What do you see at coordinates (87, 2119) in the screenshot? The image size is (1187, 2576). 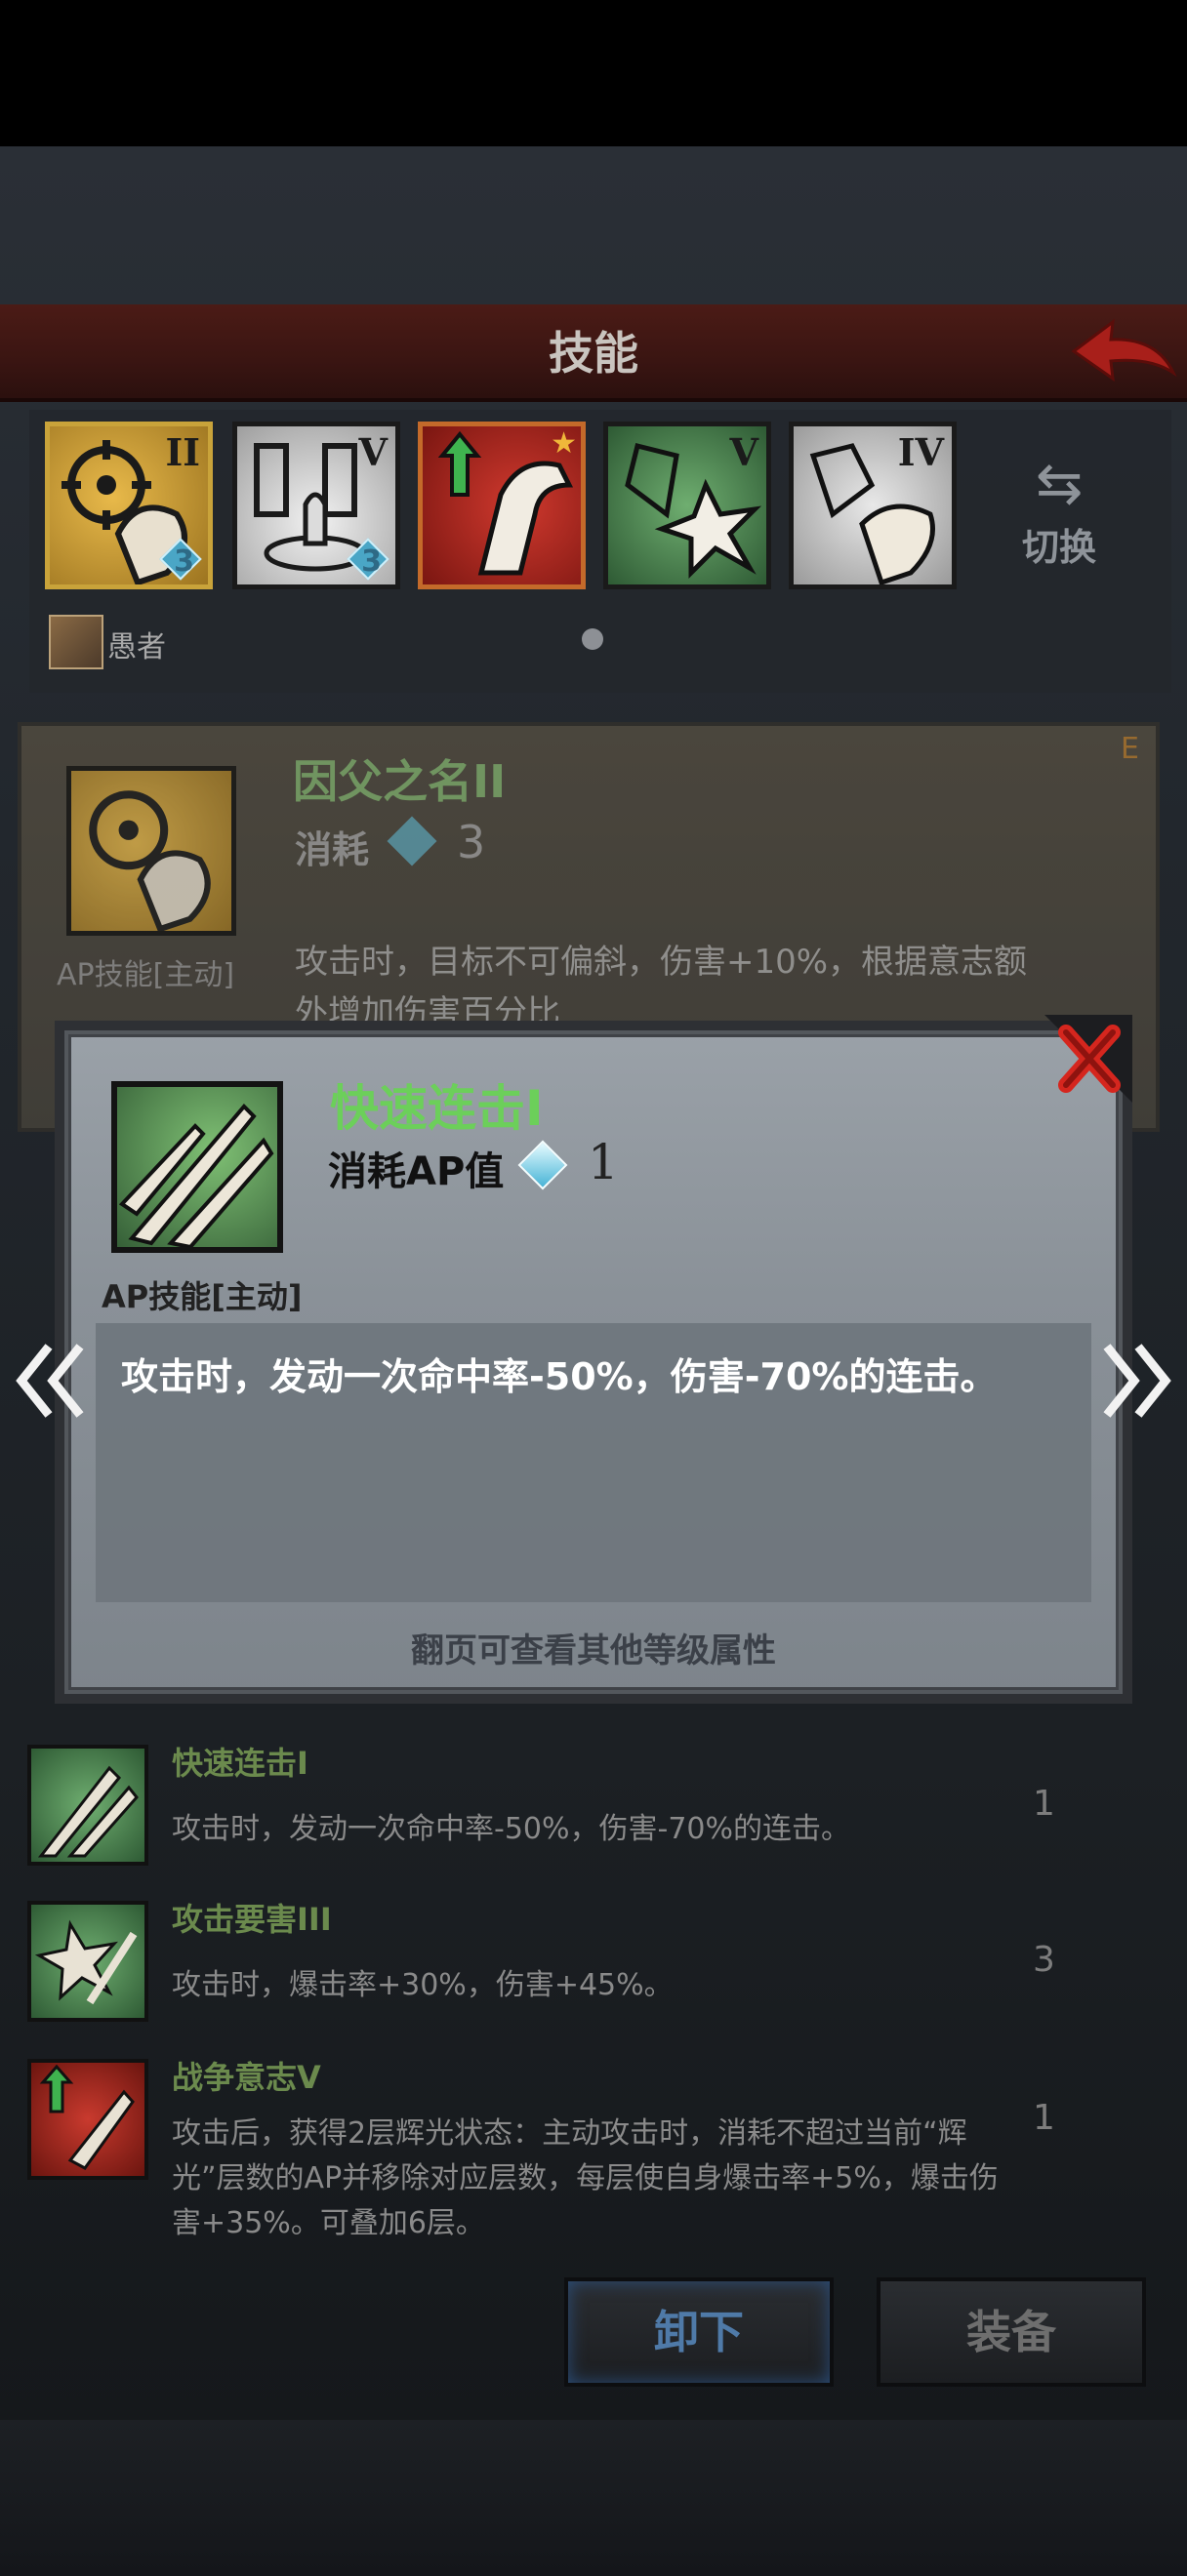 I see `war-will-icon` at bounding box center [87, 2119].